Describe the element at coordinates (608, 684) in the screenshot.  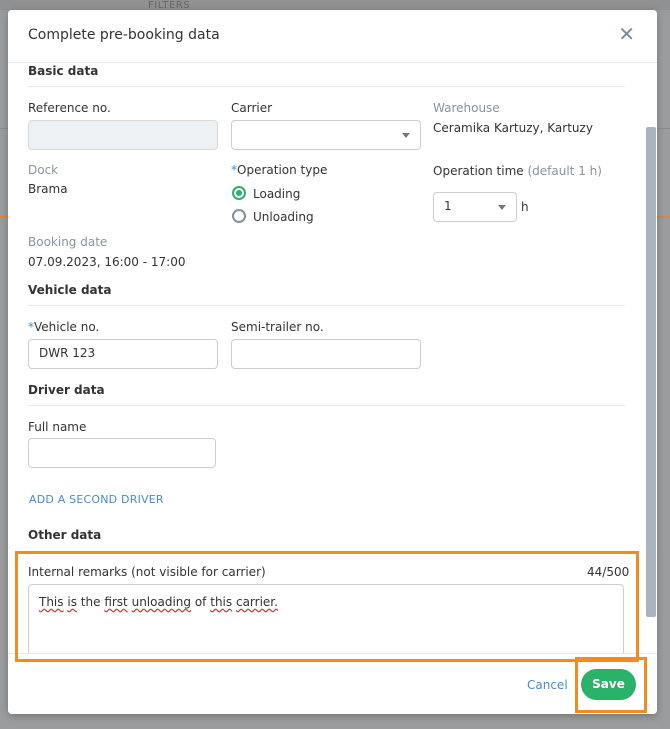
I see `save-button: Save` at that location.